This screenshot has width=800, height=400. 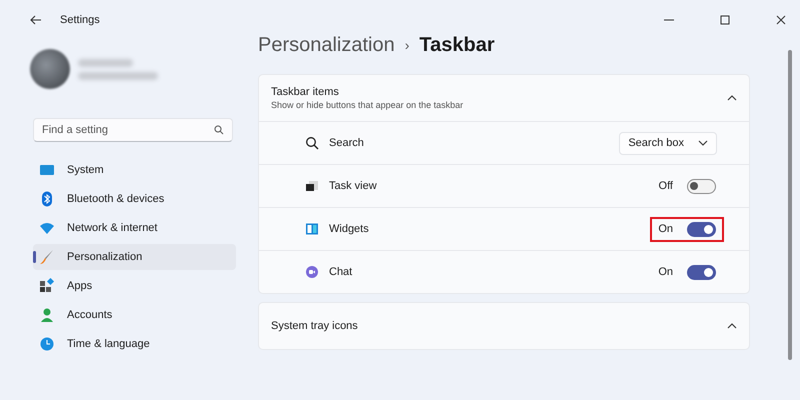 What do you see at coordinates (47, 315) in the screenshot?
I see `person-icon` at bounding box center [47, 315].